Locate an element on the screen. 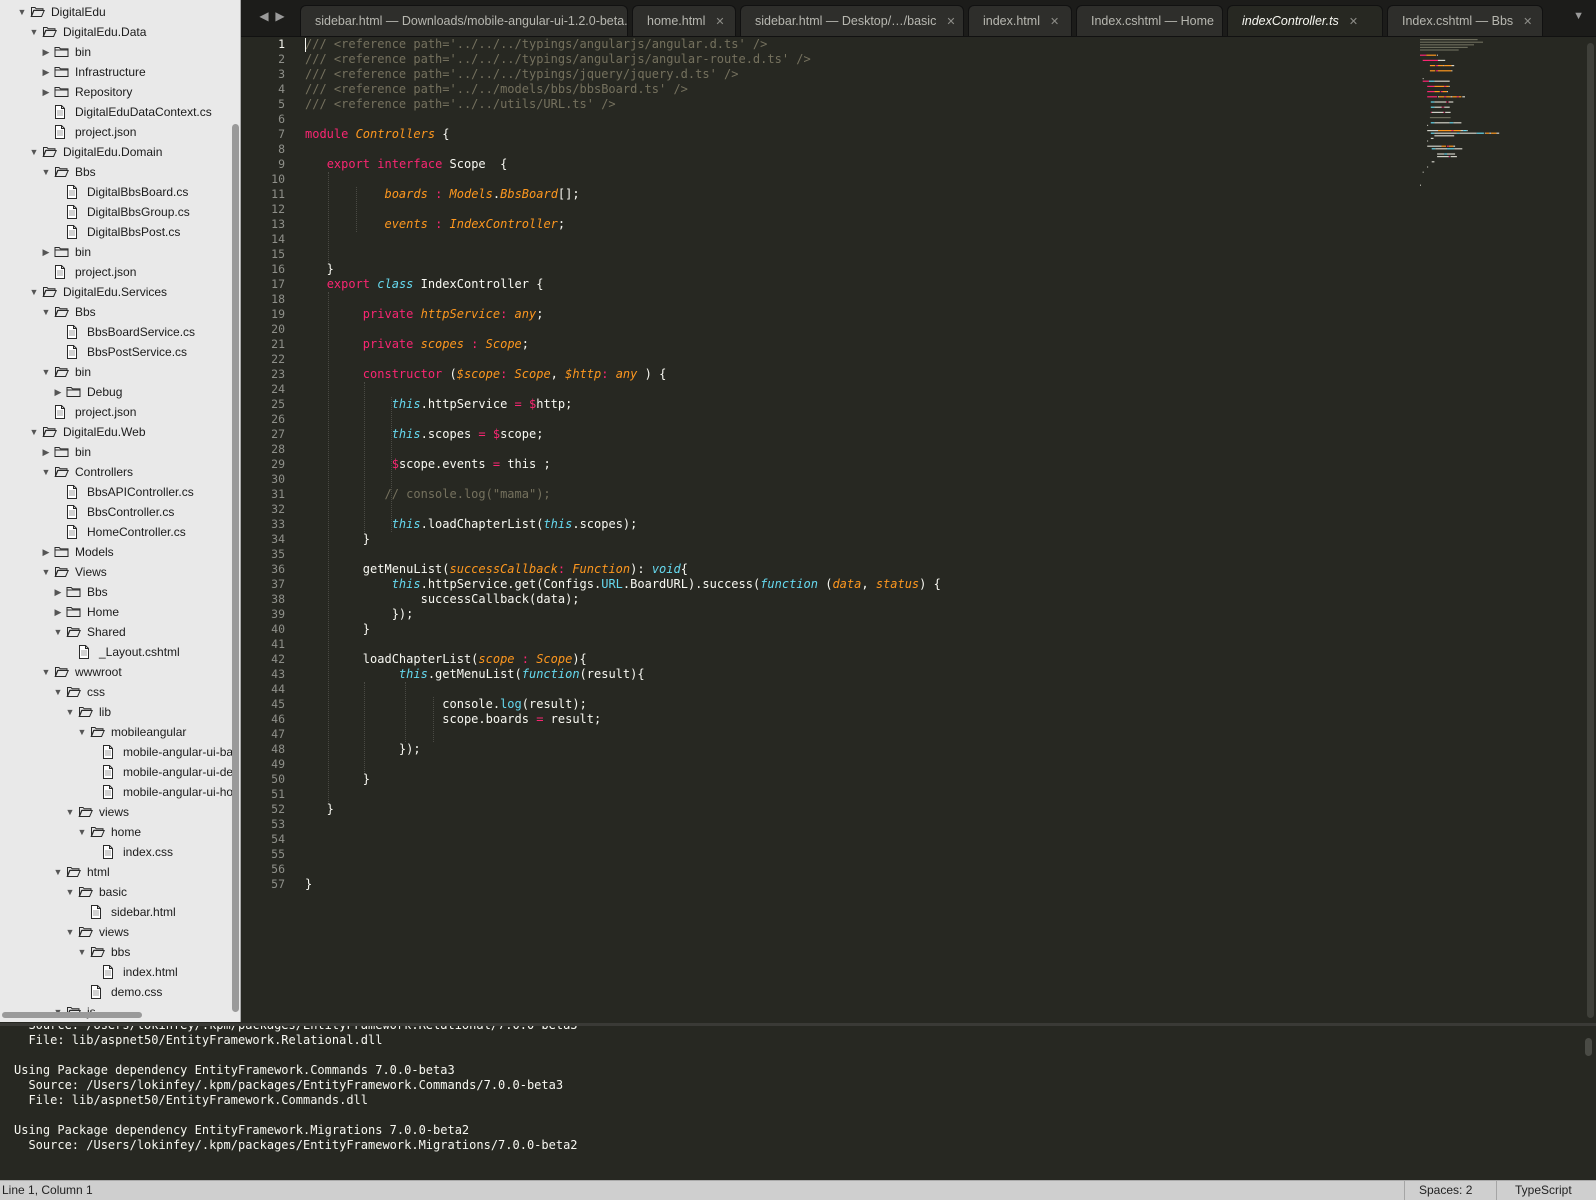 The height and width of the screenshot is (1200, 1596). tree-file-item: mobile-angular-ui-ho is located at coordinates (120, 792).